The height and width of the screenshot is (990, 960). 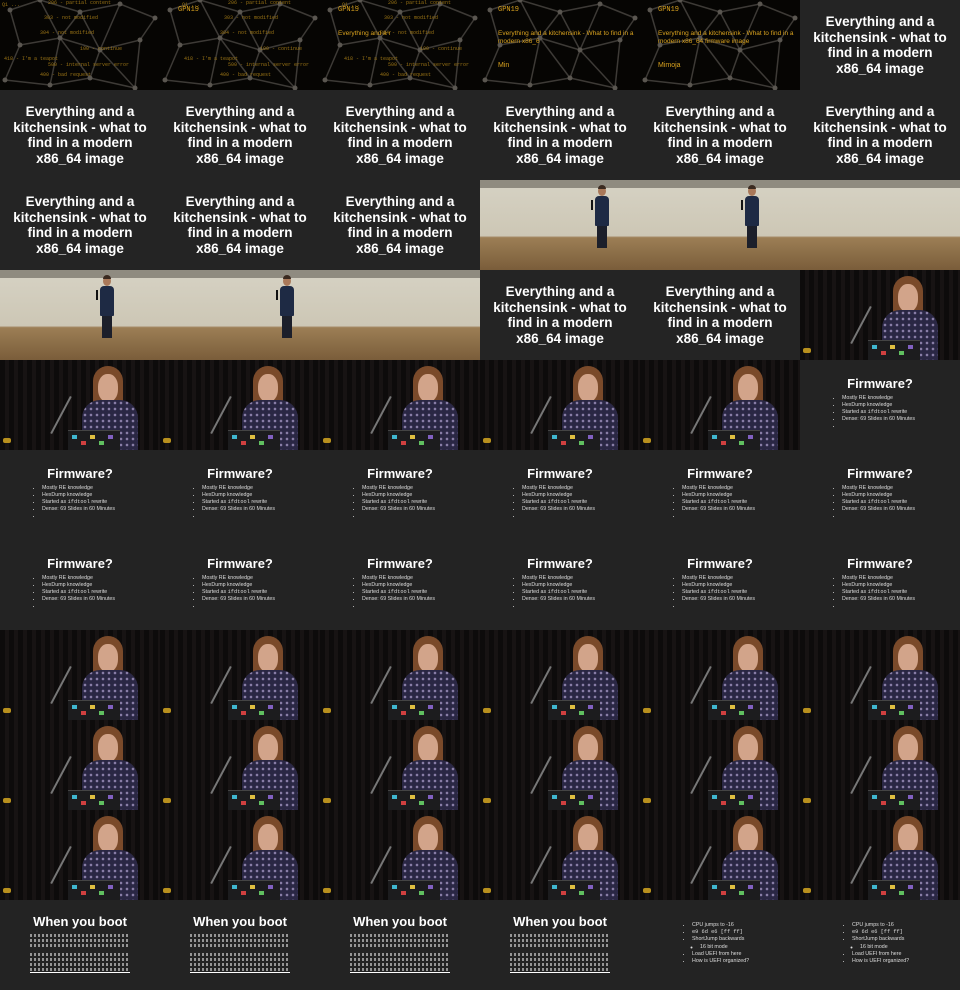 What do you see at coordinates (884, 947) in the screenshot?
I see `bullet-item: 16 bit mode` at bounding box center [884, 947].